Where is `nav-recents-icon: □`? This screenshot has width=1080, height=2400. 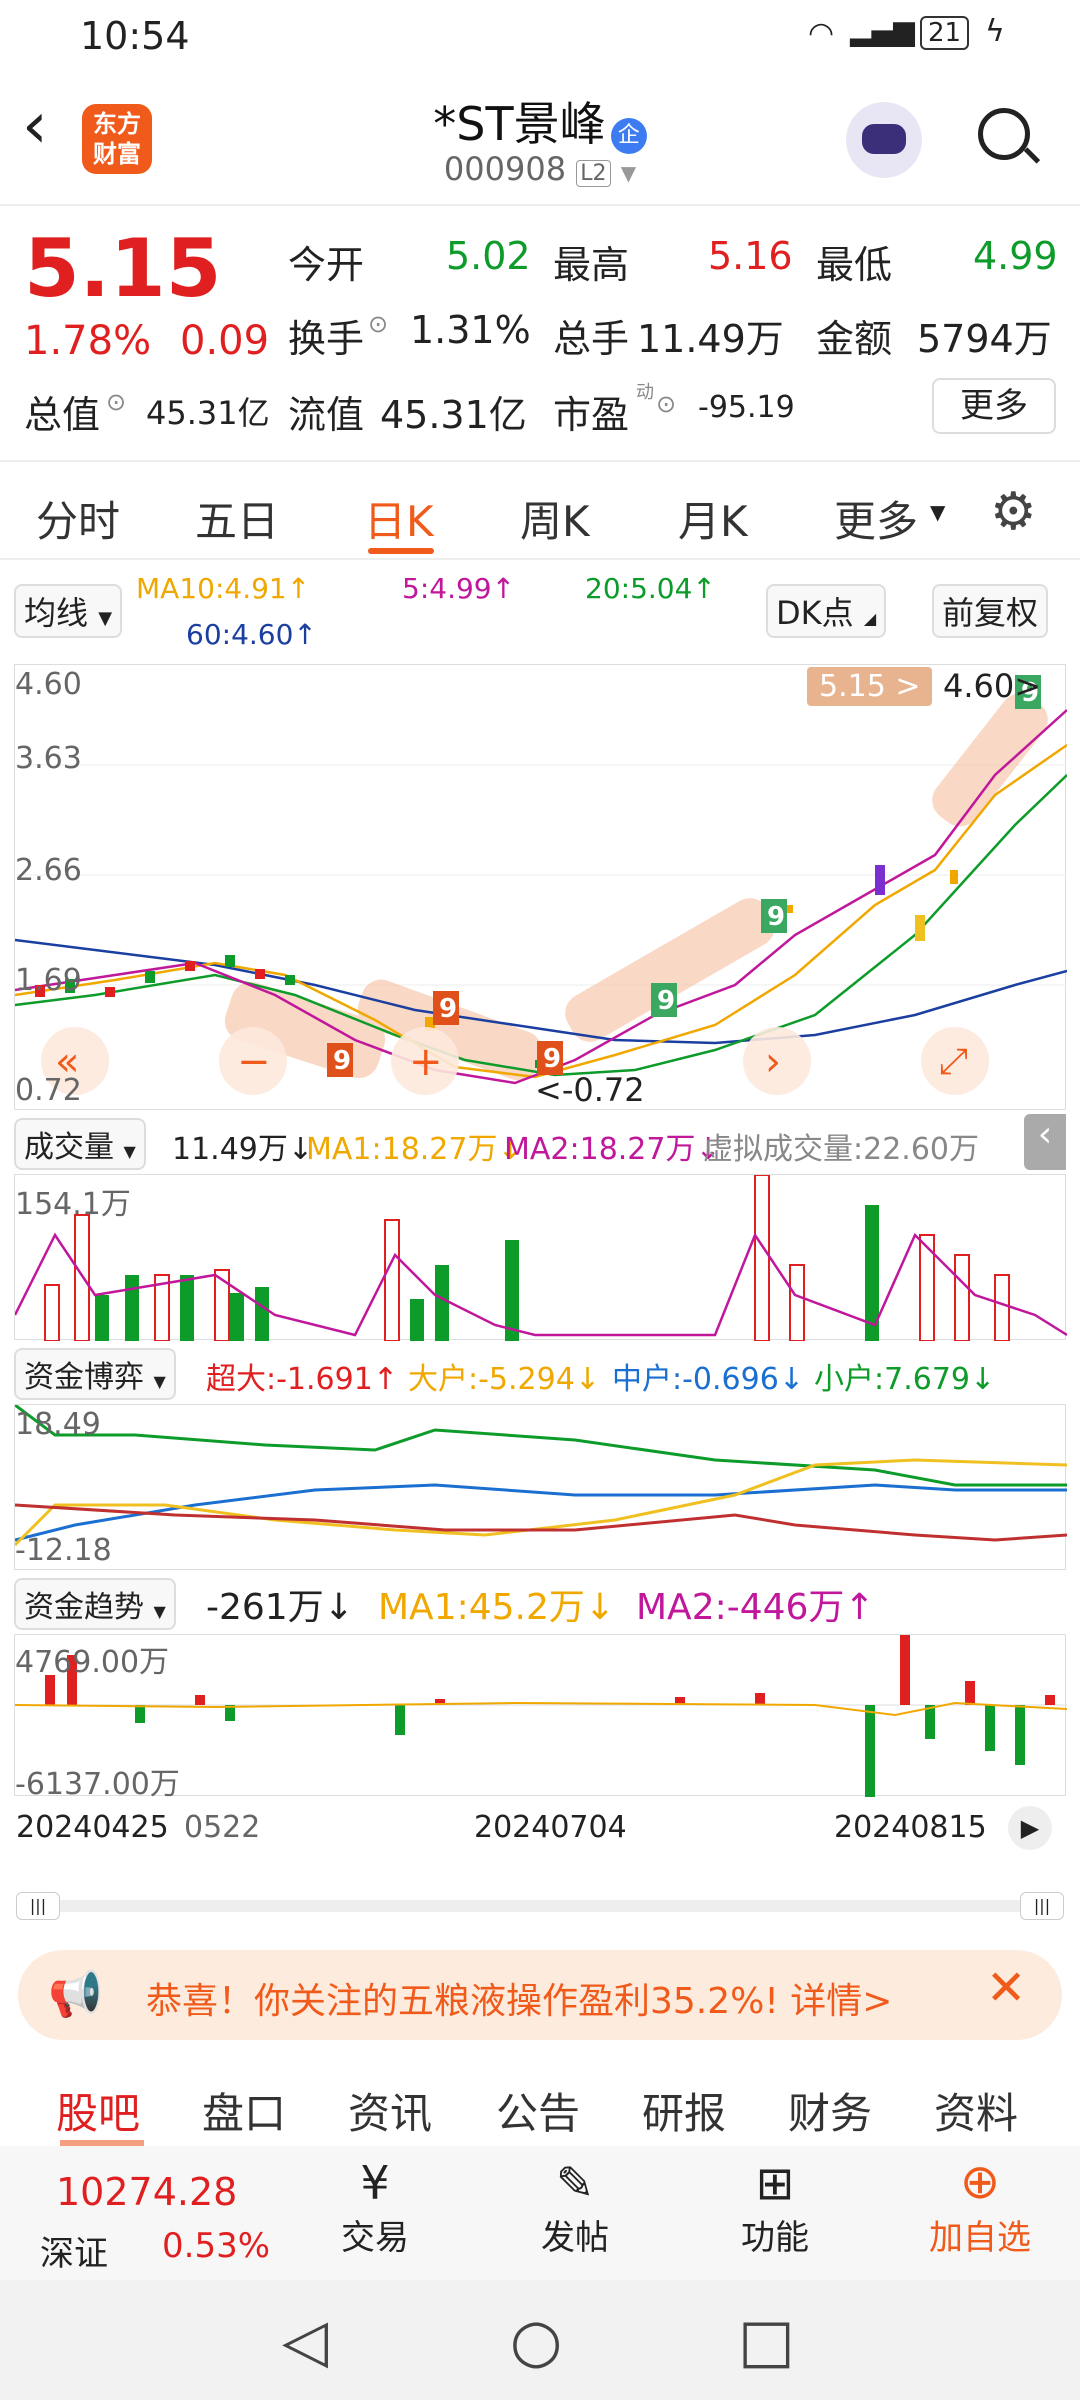
nav-recents-icon: □ is located at coordinates (766, 2341).